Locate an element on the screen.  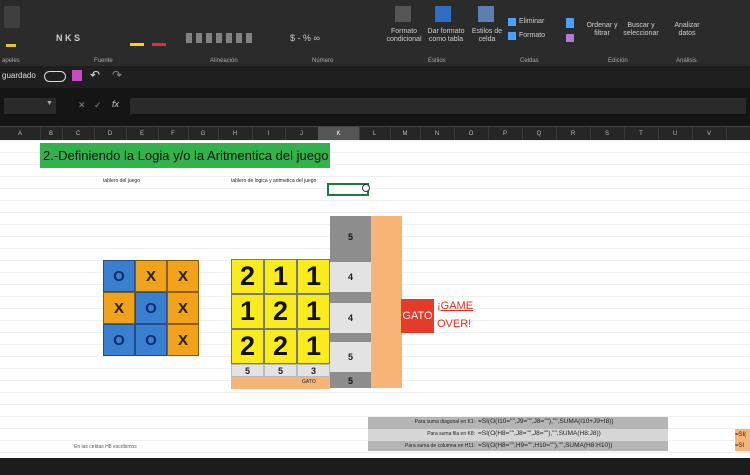
format-icon is located at coordinates (512, 36).